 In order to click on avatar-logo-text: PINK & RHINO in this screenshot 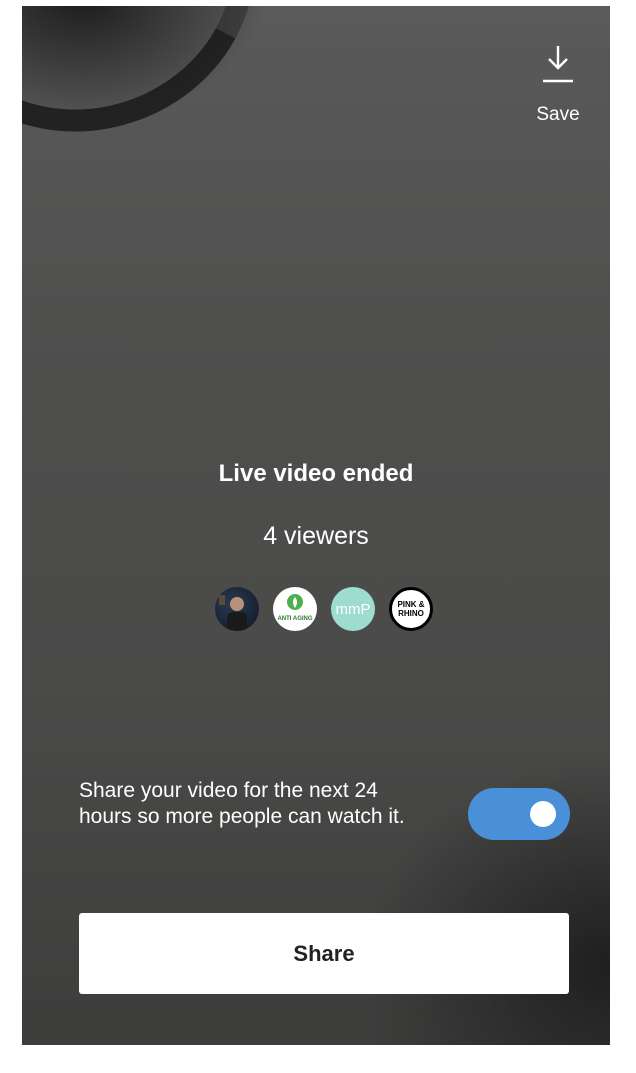, I will do `click(411, 609)`.